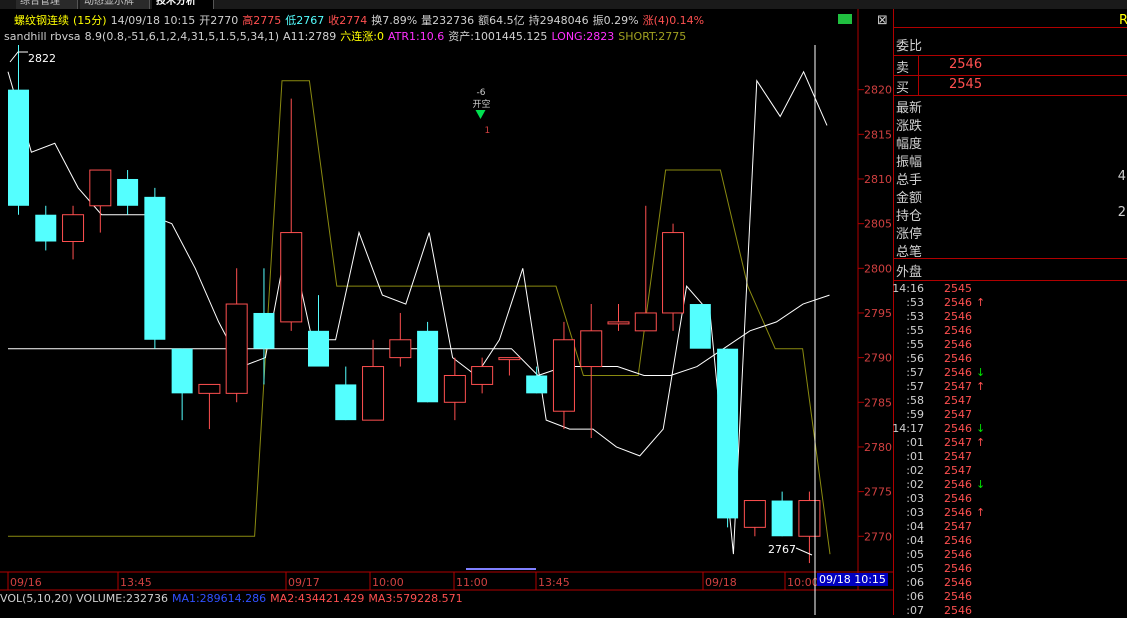  I want to click on tick-time: :57, so click(915, 372).